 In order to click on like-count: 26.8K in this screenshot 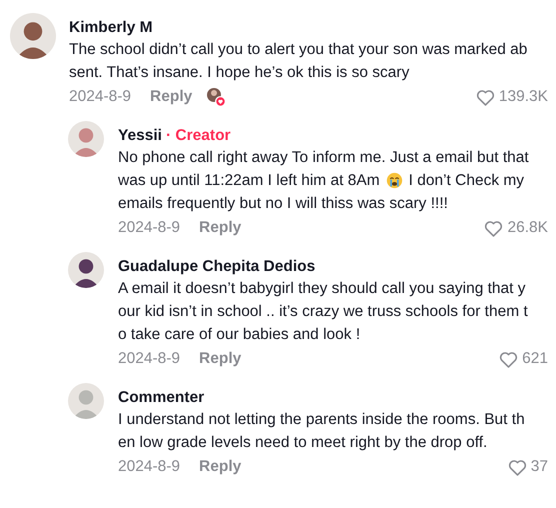, I will do `click(527, 228)`.